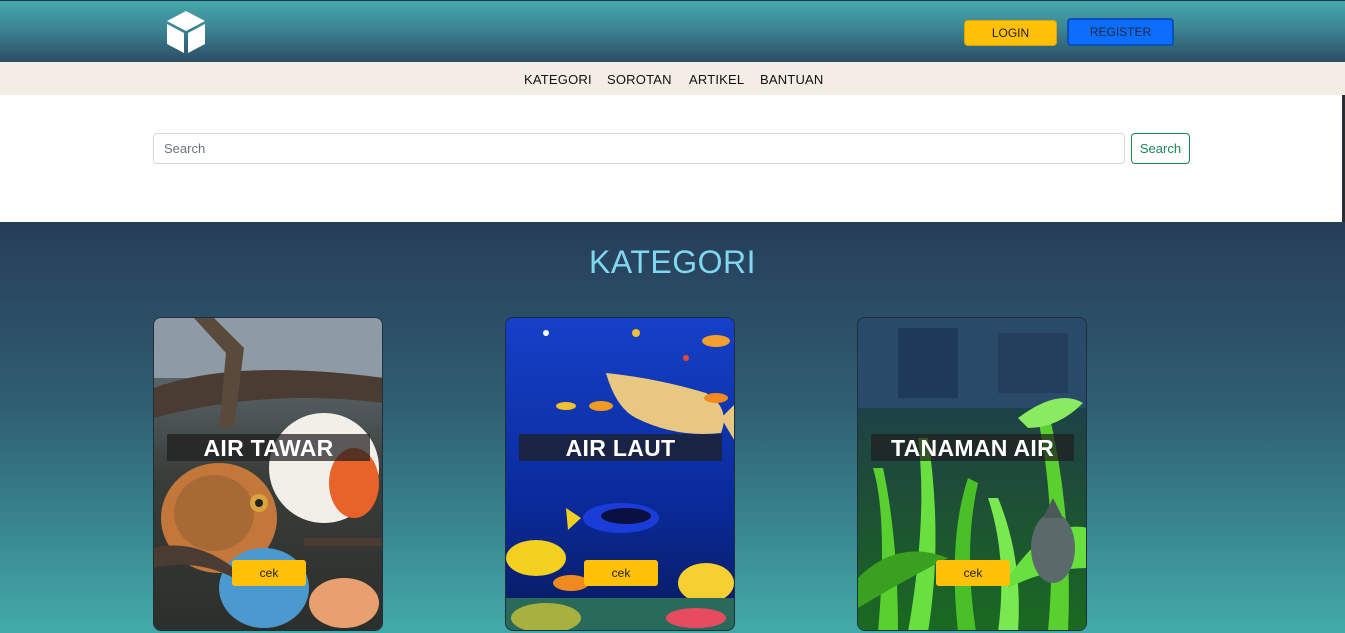 Image resolution: width=1345 pixels, height=633 pixels. I want to click on search-input, so click(639, 148).